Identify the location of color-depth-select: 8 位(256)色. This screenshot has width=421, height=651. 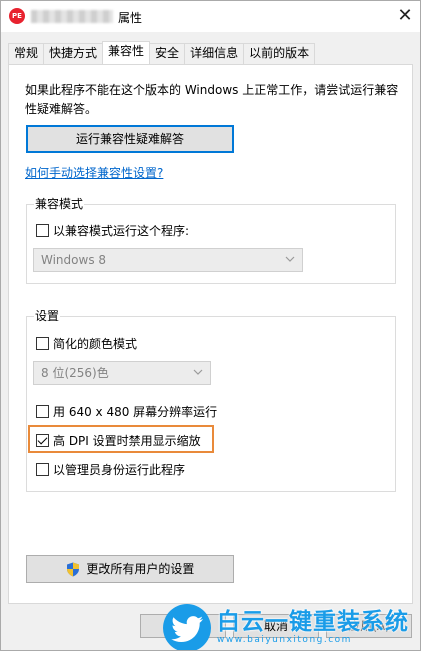
(122, 373).